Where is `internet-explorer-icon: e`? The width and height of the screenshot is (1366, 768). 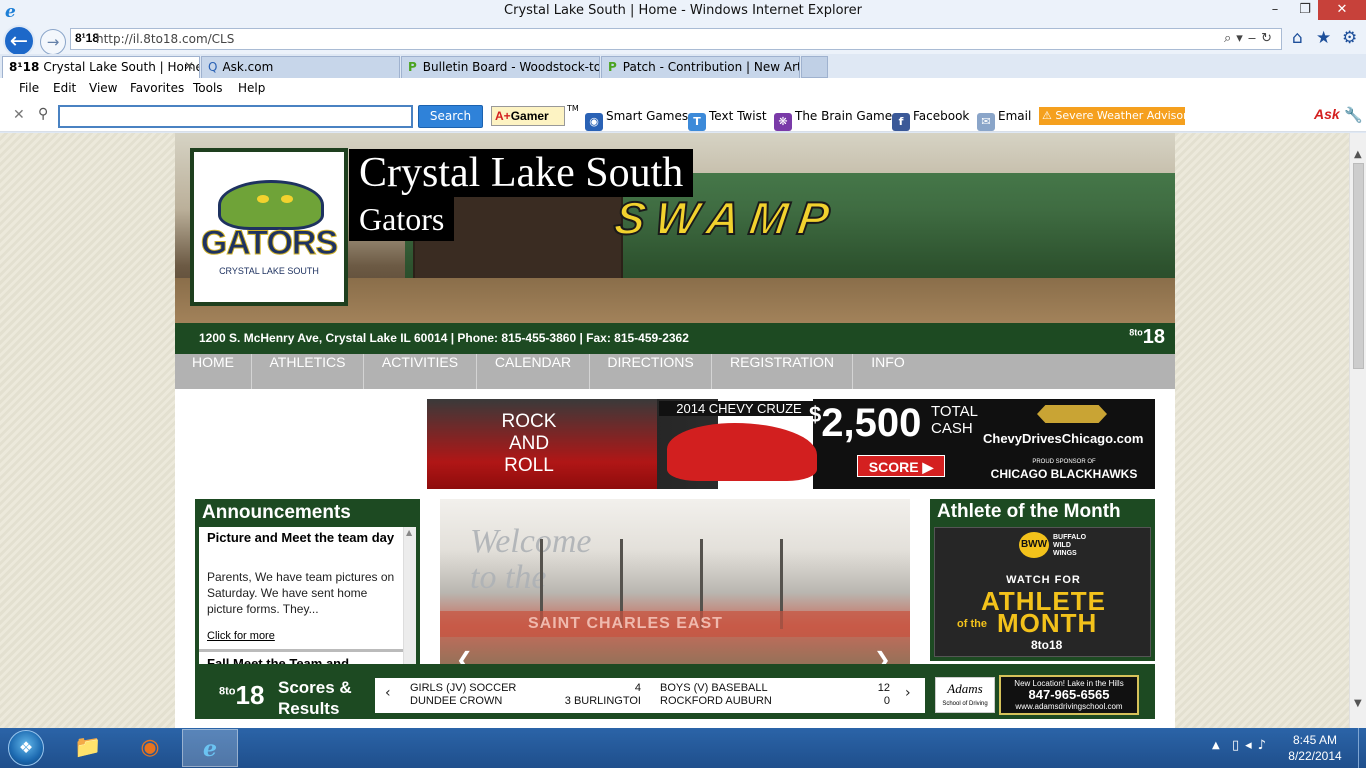 internet-explorer-icon: e is located at coordinates (210, 748).